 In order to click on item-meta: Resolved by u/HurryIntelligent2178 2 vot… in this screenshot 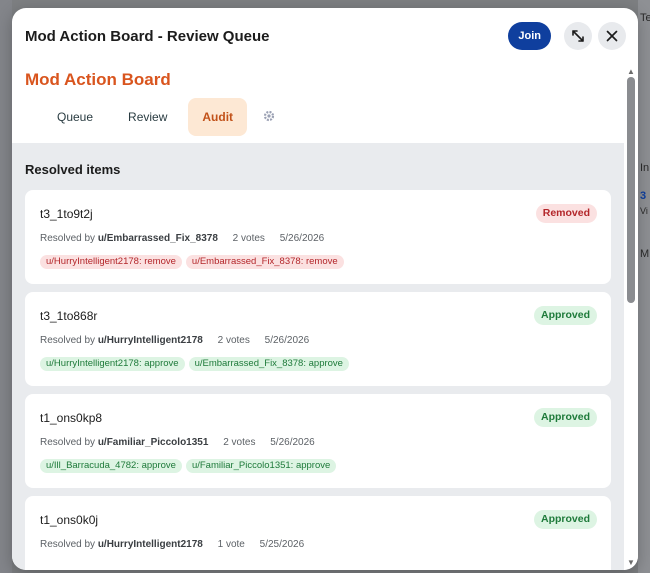, I will do `click(174, 340)`.